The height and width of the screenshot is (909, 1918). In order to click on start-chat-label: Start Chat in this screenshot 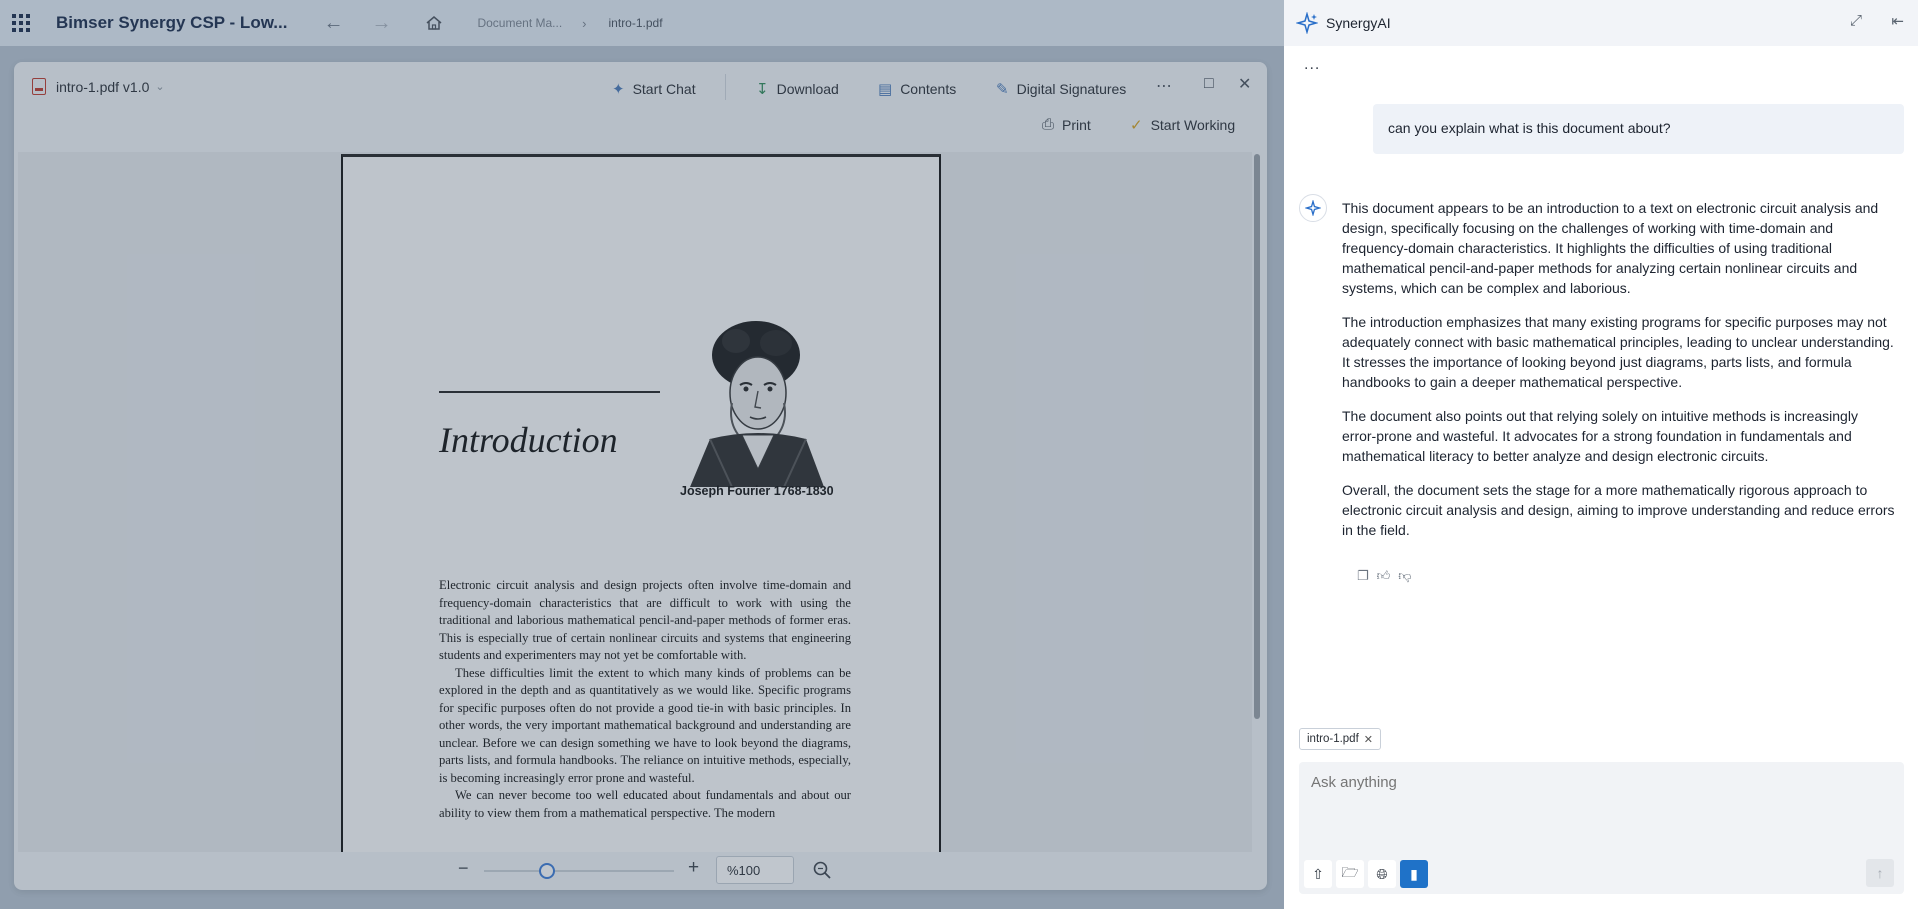, I will do `click(664, 89)`.